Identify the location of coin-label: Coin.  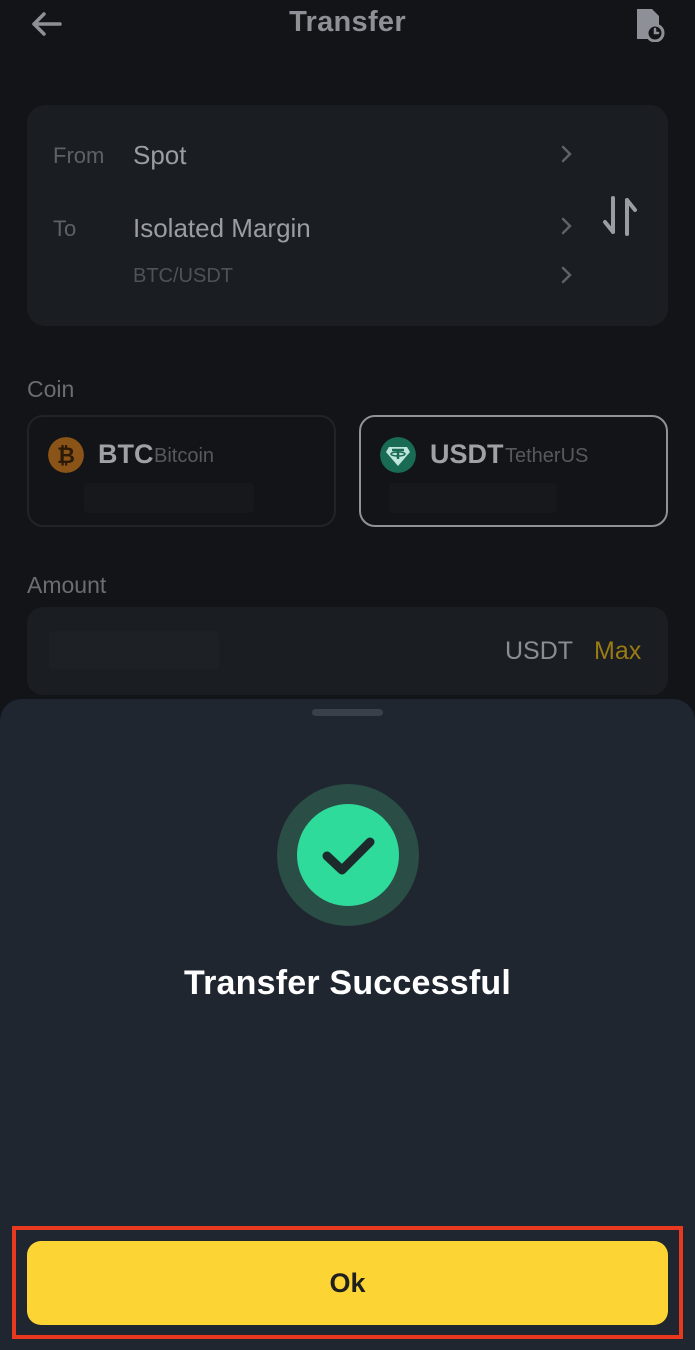
(51, 389).